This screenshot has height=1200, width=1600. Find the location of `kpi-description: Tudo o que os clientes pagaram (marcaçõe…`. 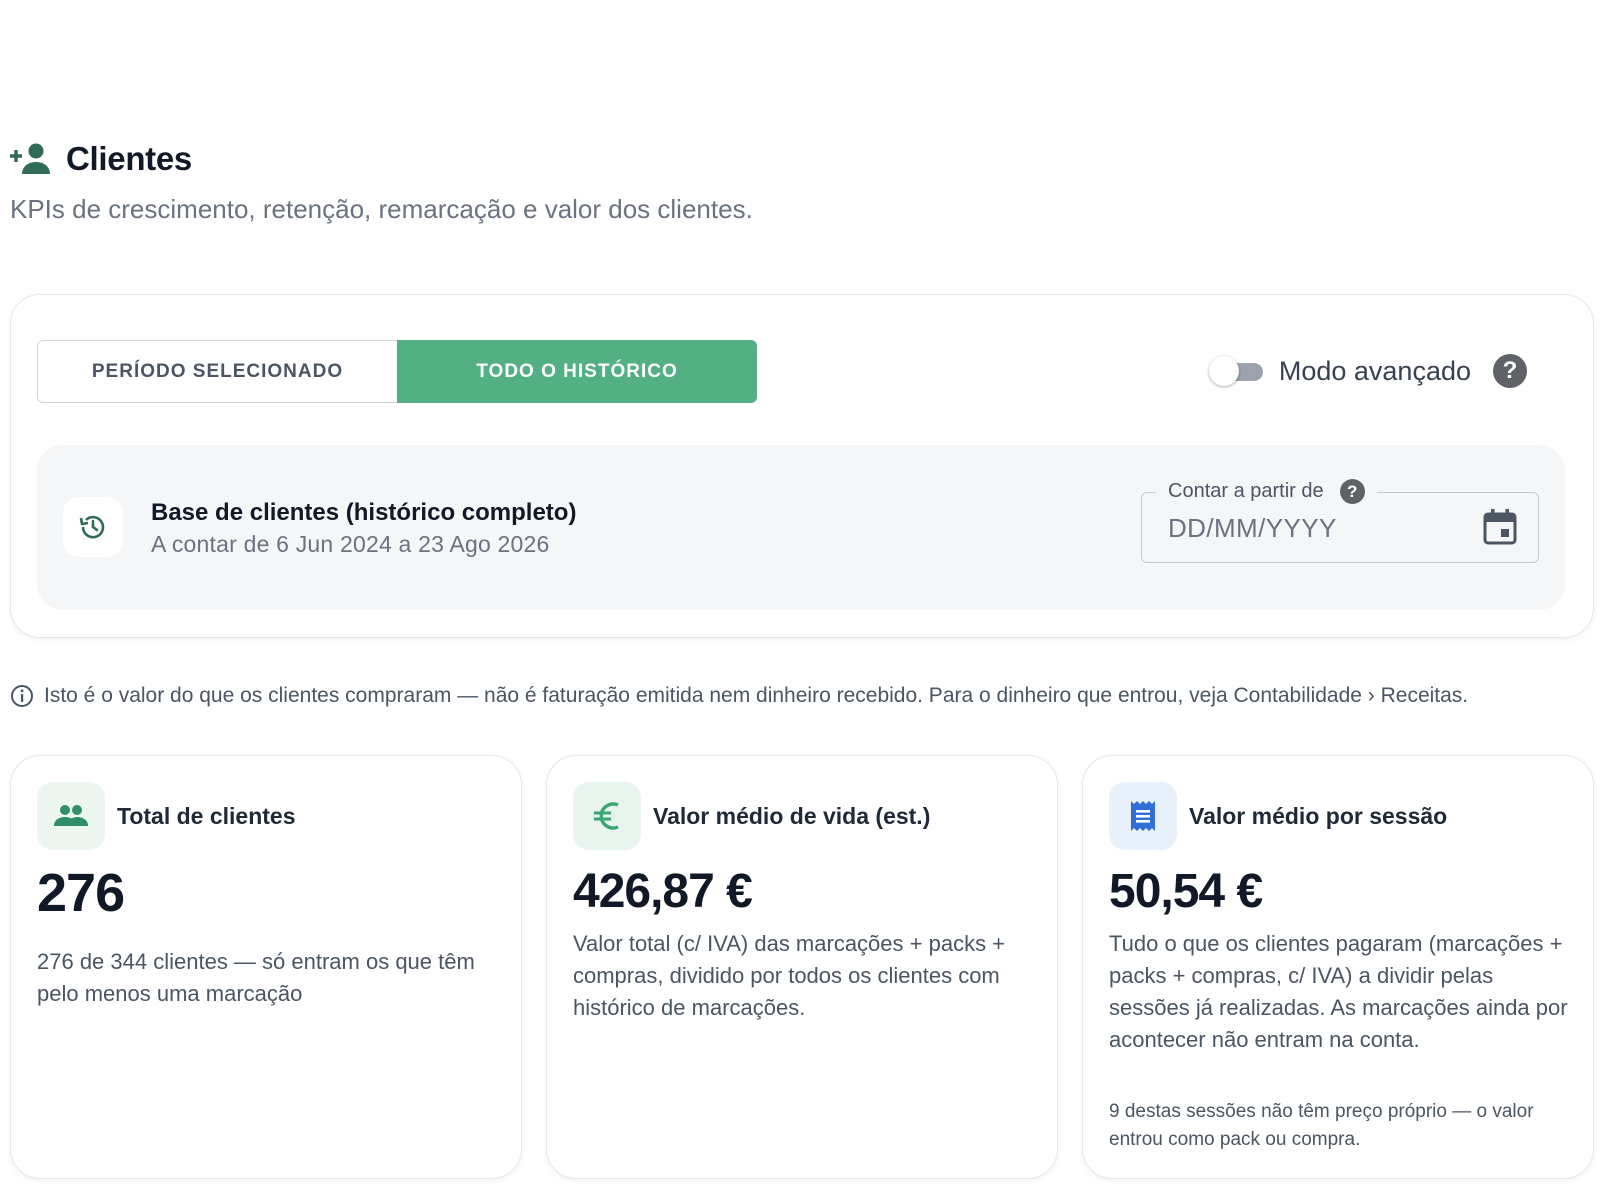

kpi-description: Tudo o que os clientes pagaram (marcaçõe… is located at coordinates (1338, 991).